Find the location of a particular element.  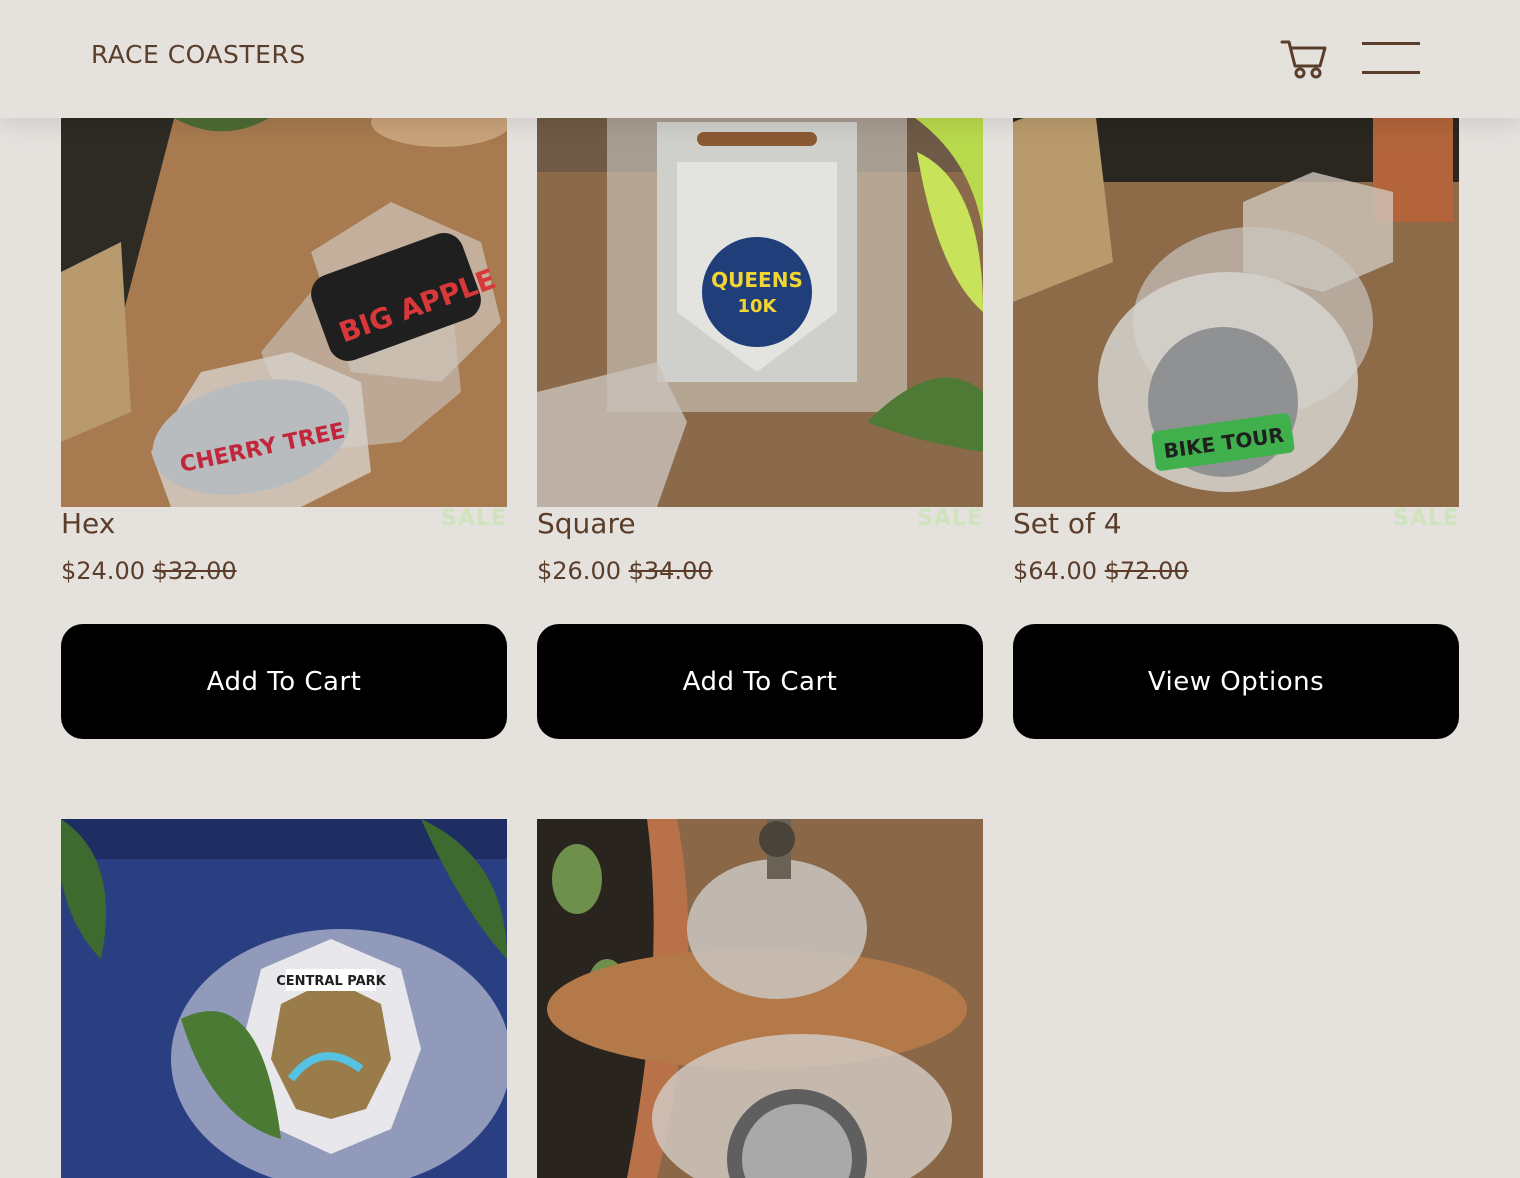

svg-text: CENTRAL PARK is located at coordinates (331, 981).